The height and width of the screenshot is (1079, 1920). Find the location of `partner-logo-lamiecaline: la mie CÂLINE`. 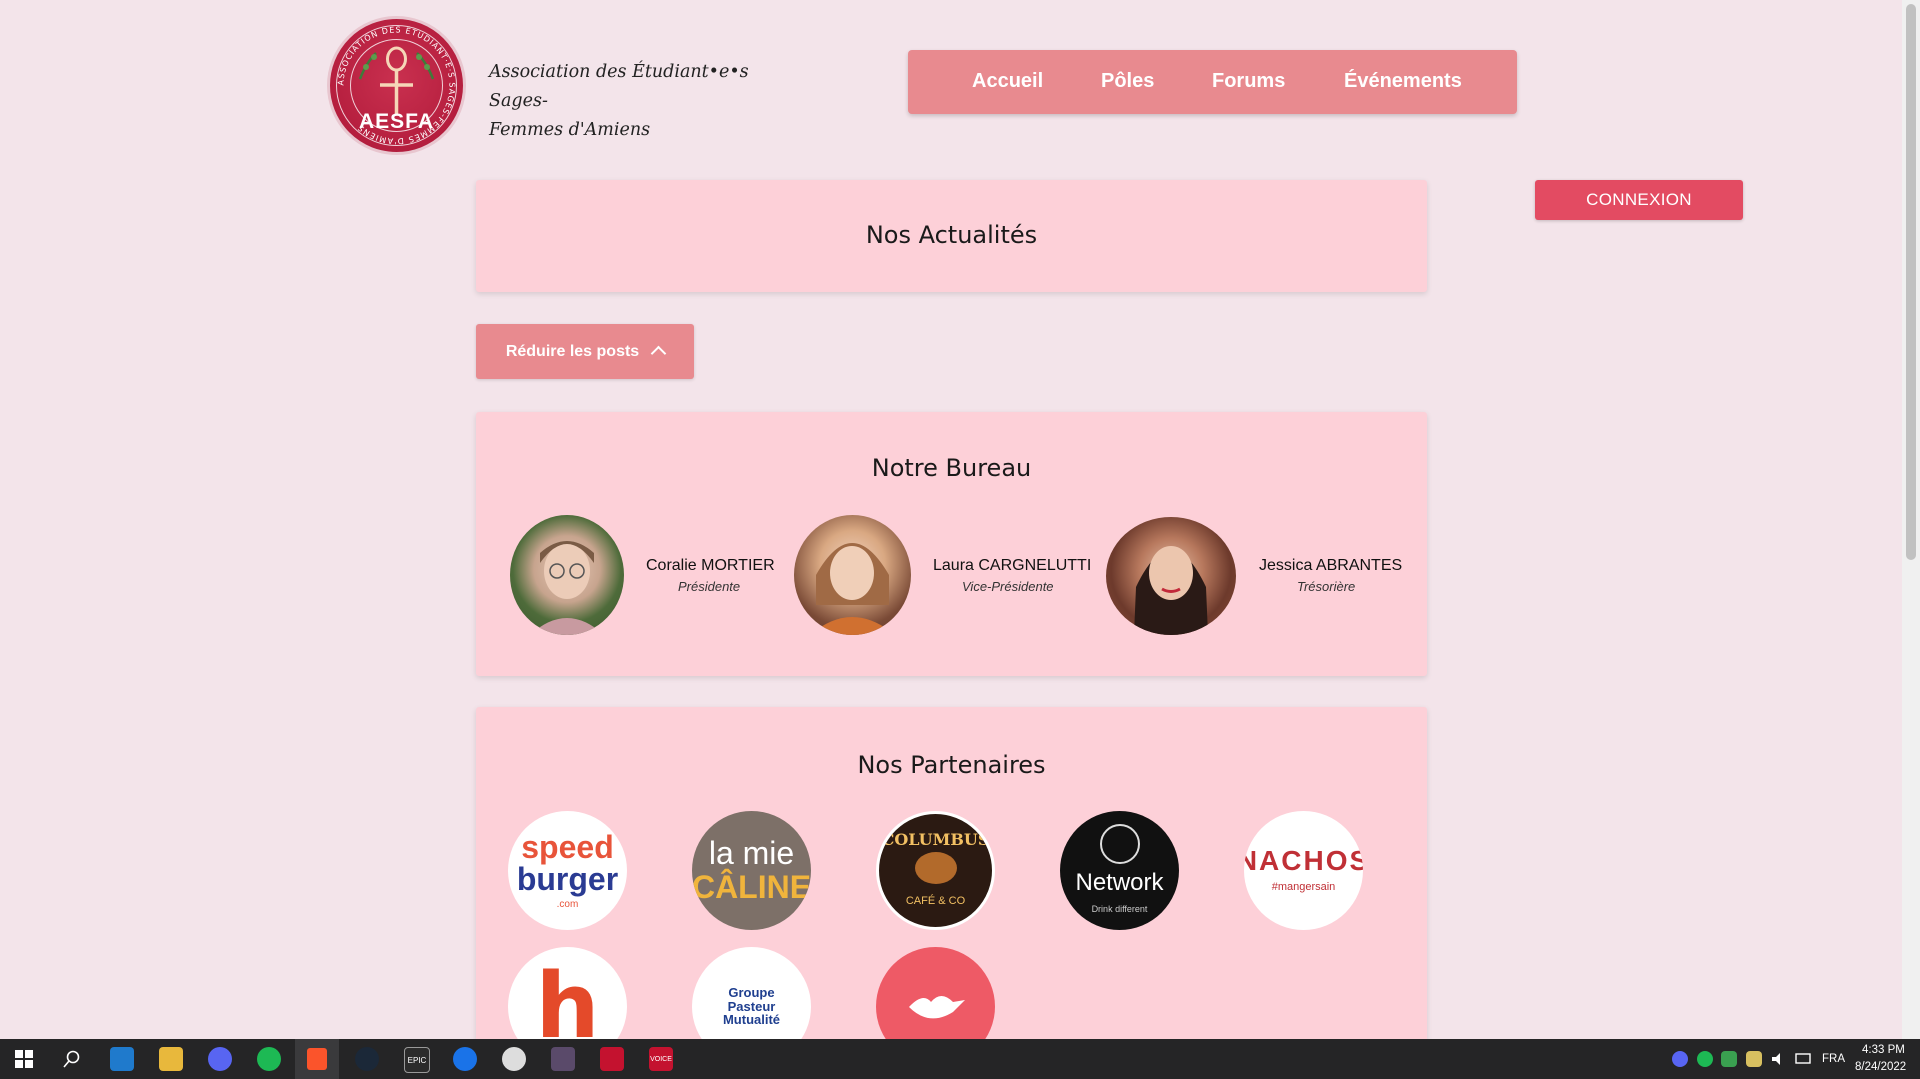

partner-logo-lamiecaline: la mie CÂLINE is located at coordinates (751, 870).